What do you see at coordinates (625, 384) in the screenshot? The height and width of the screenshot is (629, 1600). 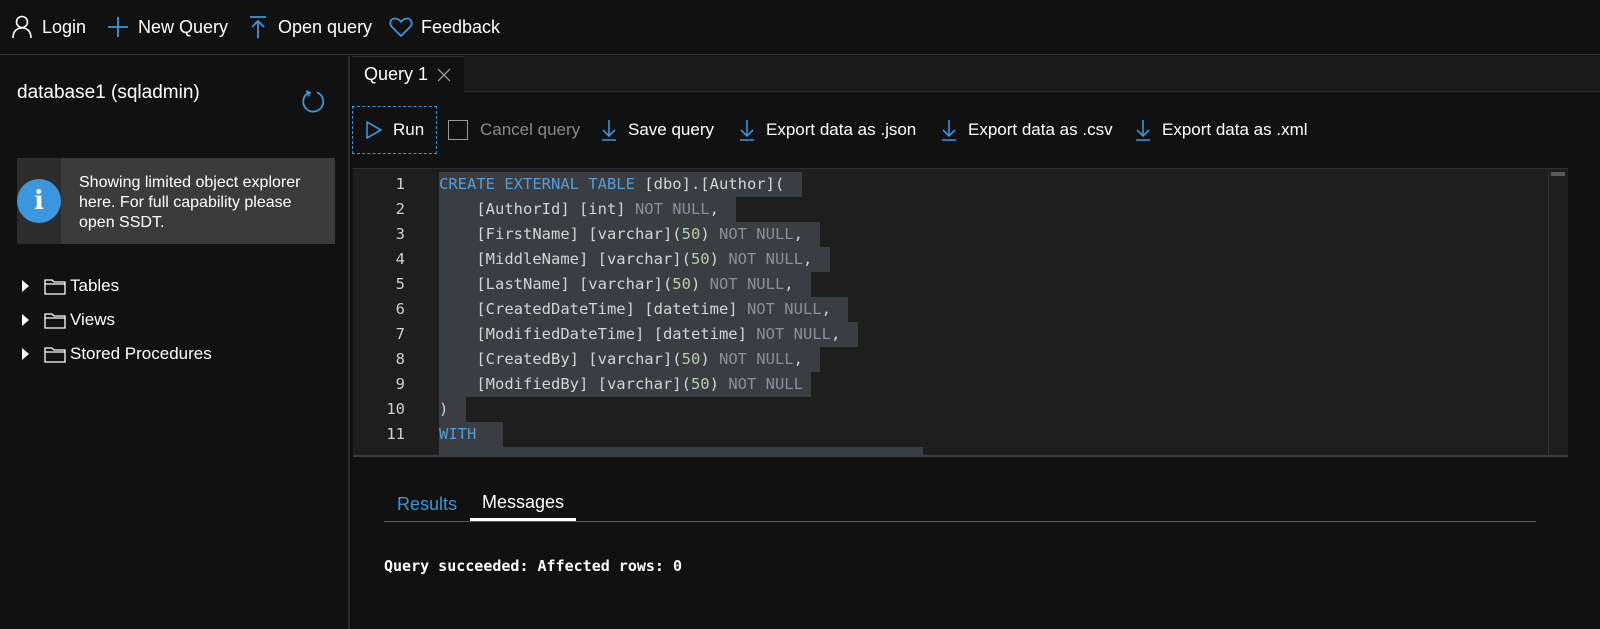 I see `code-text: [ModifiedBy] [varchar](50) NOT NULL` at bounding box center [625, 384].